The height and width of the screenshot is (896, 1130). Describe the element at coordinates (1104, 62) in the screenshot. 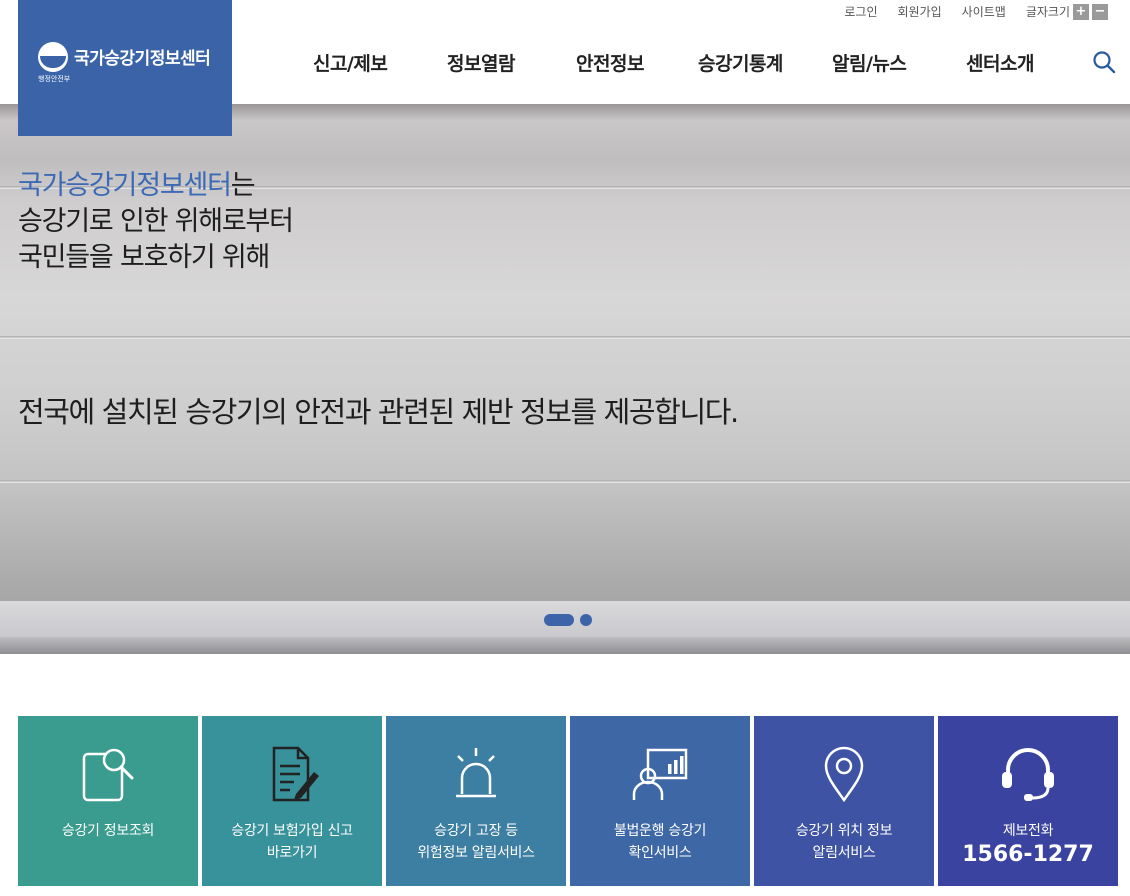

I see `search-icon` at that location.